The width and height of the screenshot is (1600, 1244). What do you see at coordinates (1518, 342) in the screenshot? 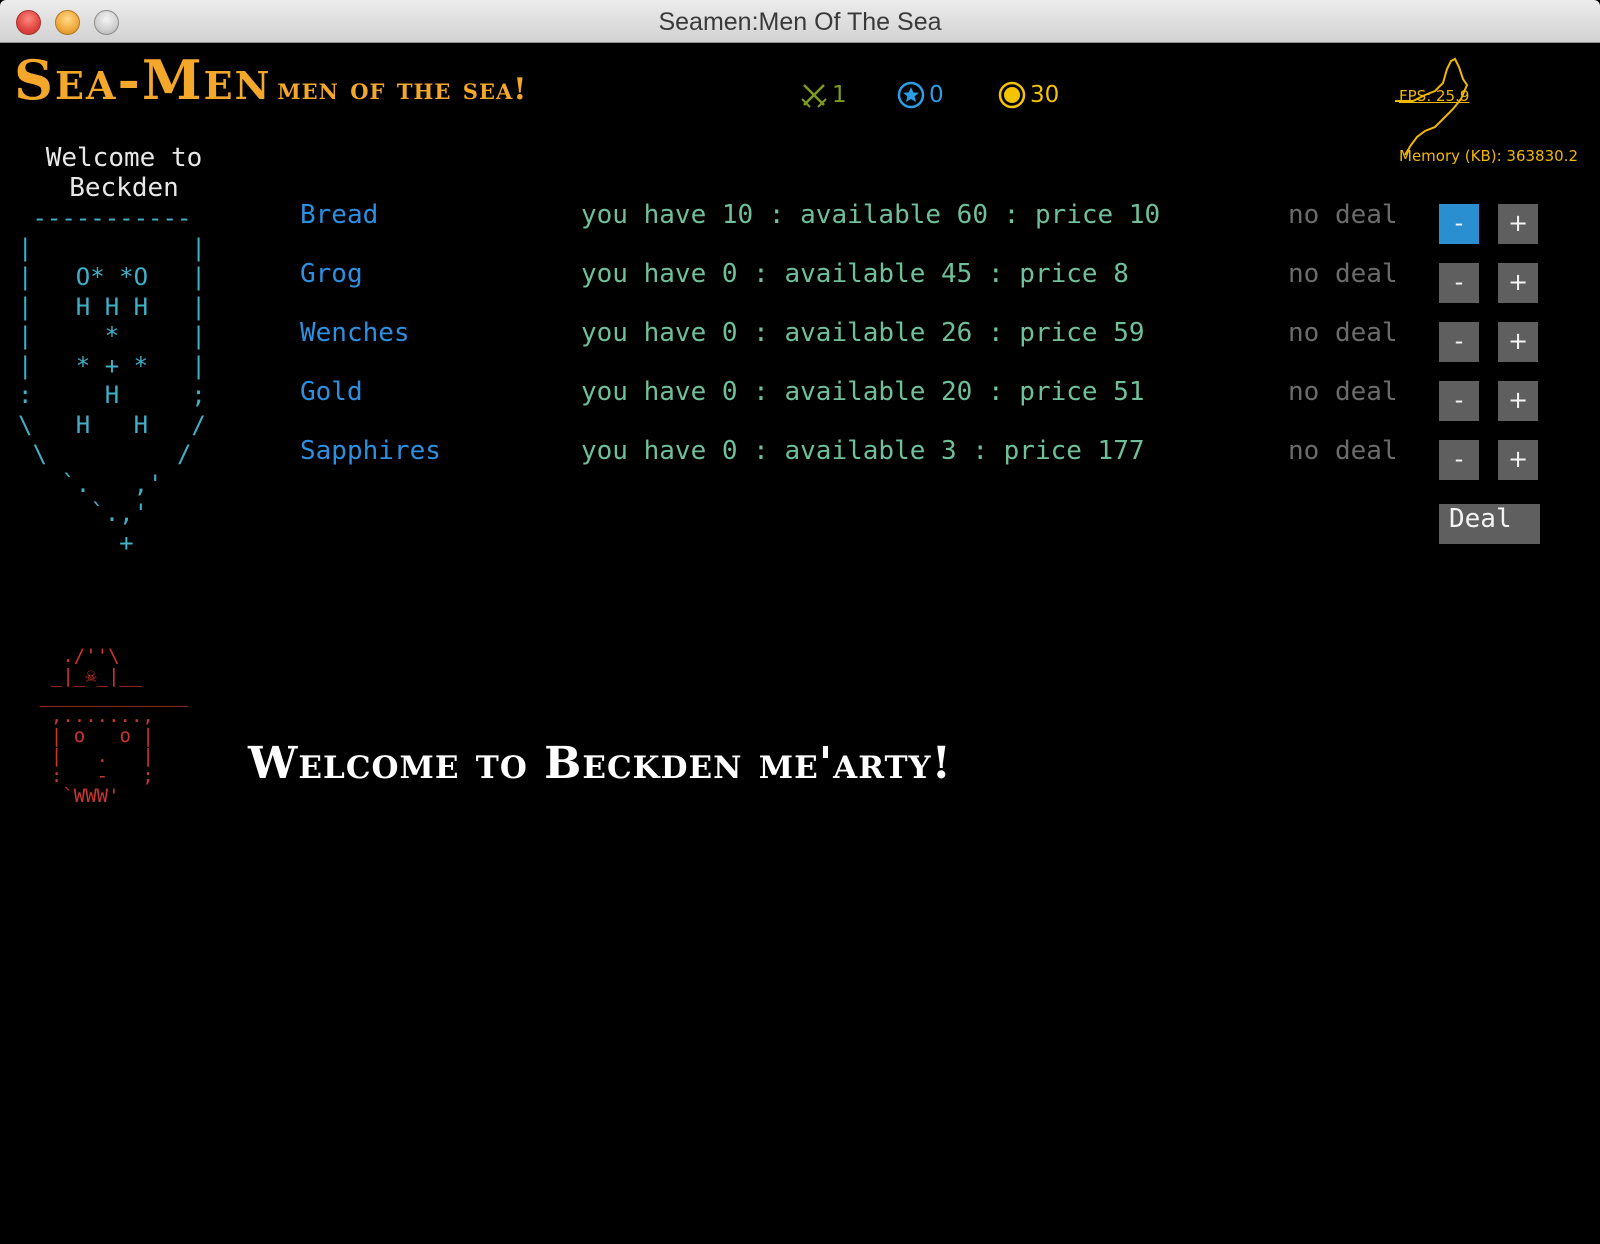
I see `increase-wenches-button: +` at bounding box center [1518, 342].